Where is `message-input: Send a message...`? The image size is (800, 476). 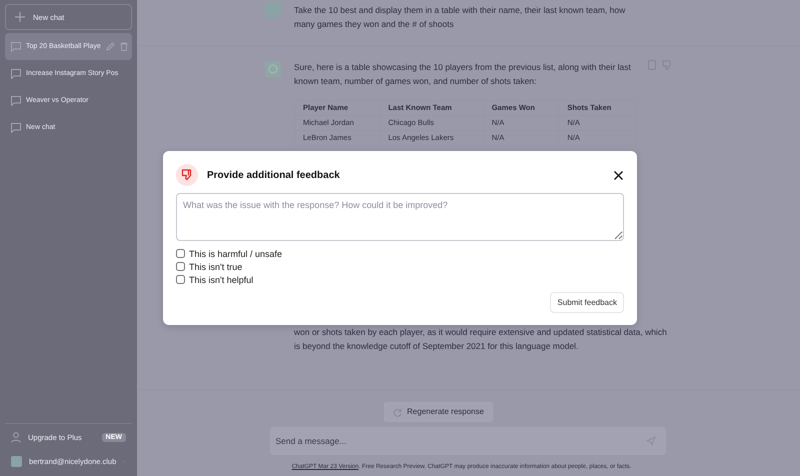
message-input: Send a message... is located at coordinates (468, 441).